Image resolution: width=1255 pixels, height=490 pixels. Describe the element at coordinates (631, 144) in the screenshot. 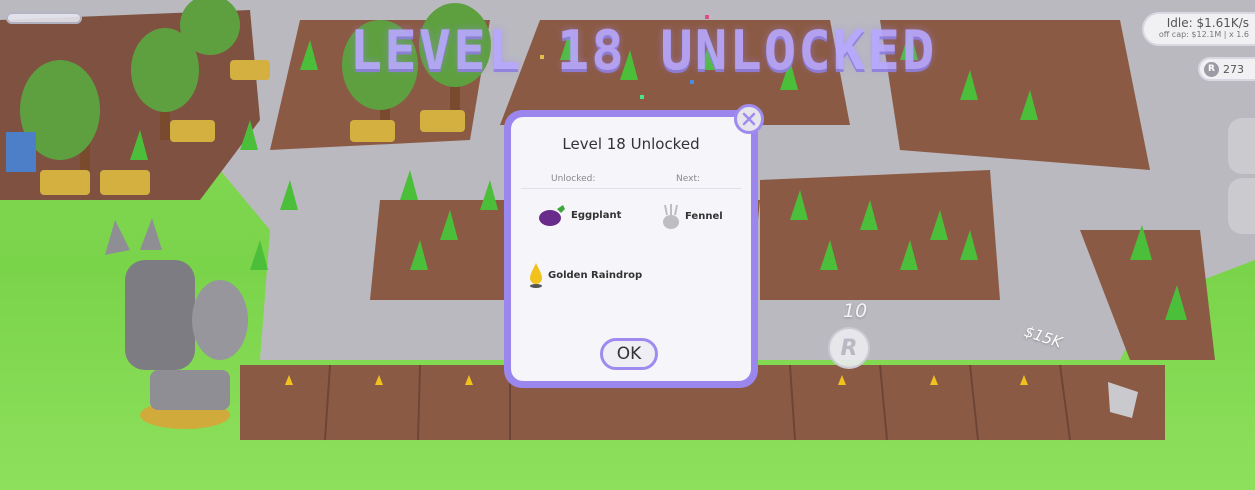

I see `dialog-title: Level 18 Unlocked` at that location.